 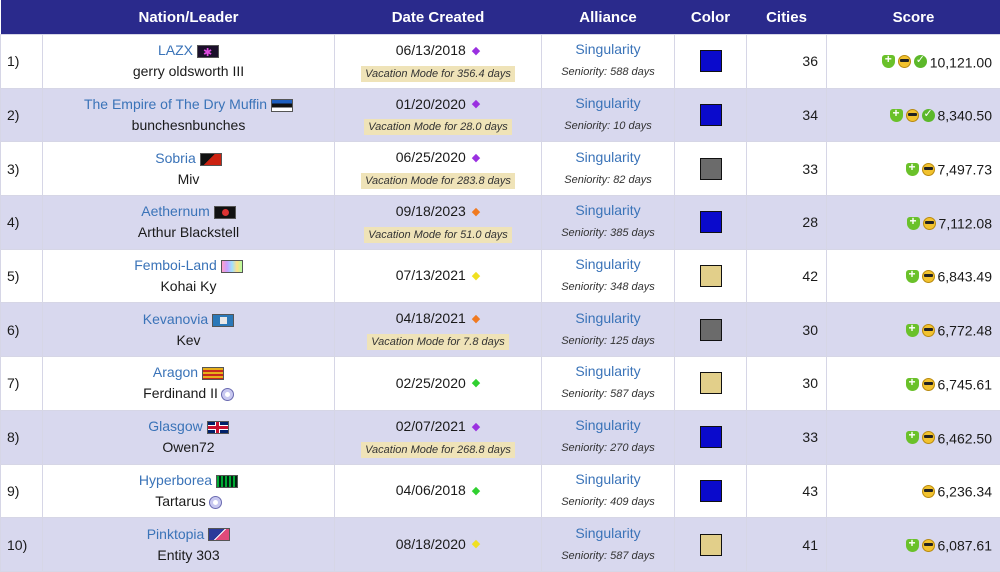 I want to click on nation-link: Aethernum, so click(x=175, y=211).